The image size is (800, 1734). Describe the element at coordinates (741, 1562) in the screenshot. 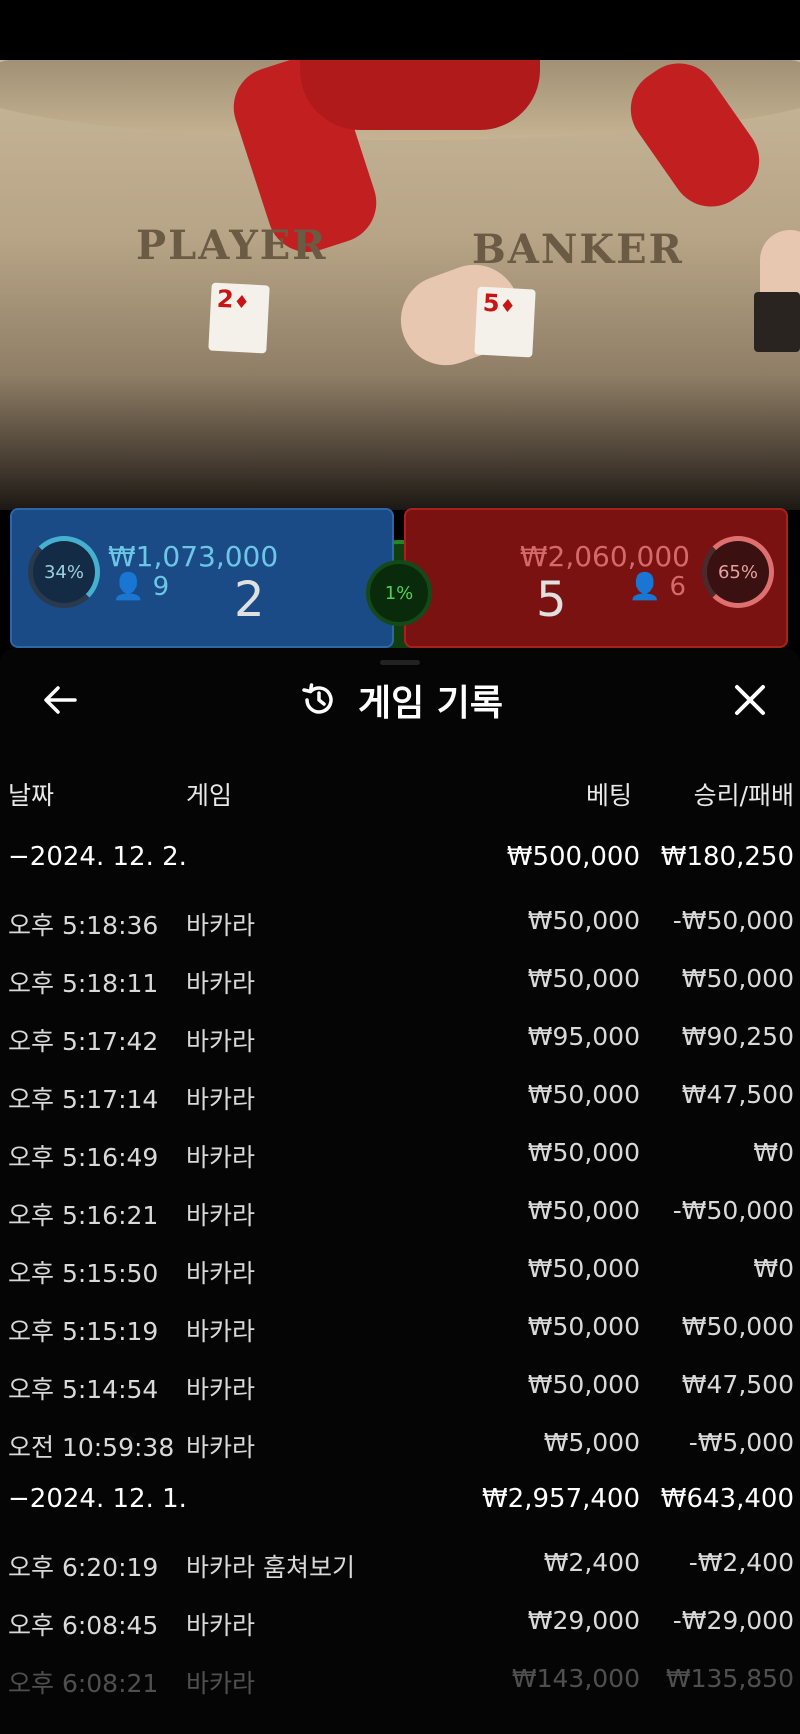

I see `row-result: -₩2,400` at that location.